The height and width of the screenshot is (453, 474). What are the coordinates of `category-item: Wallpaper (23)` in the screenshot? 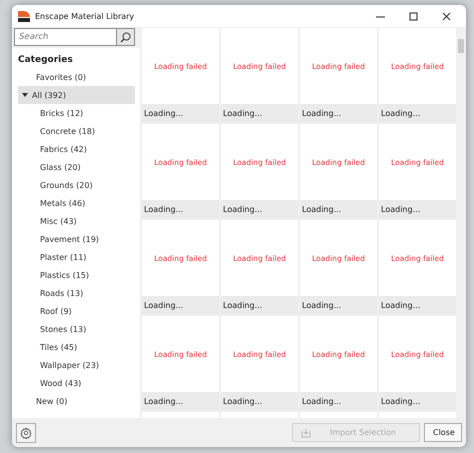 It's located at (76, 365).